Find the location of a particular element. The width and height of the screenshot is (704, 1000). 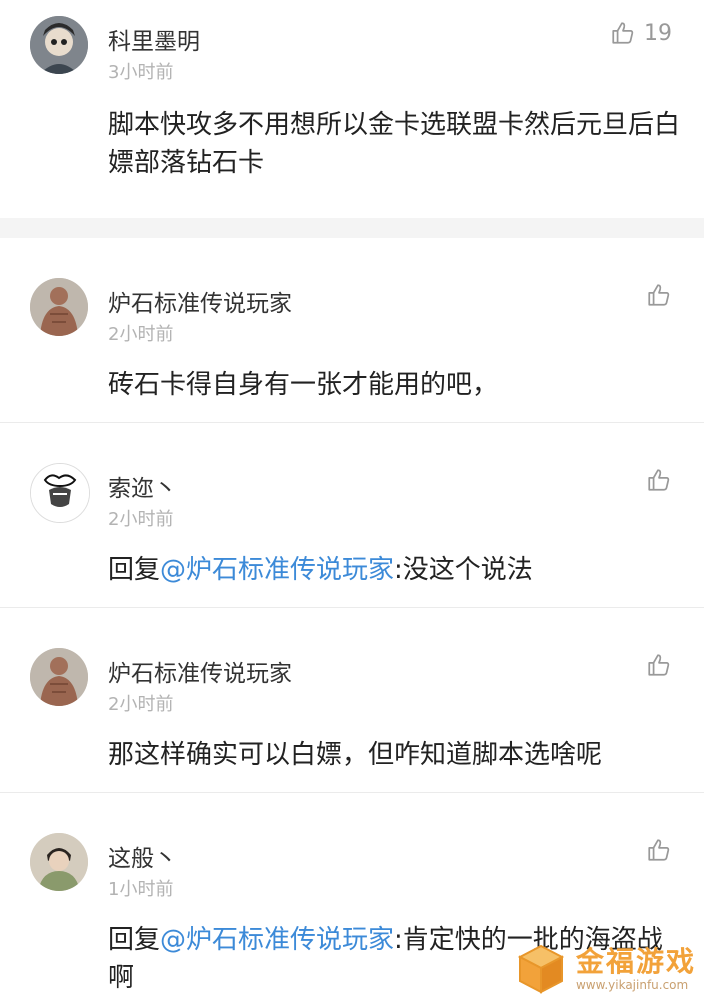

watermark-title: 金福游戏 is located at coordinates (635, 961).